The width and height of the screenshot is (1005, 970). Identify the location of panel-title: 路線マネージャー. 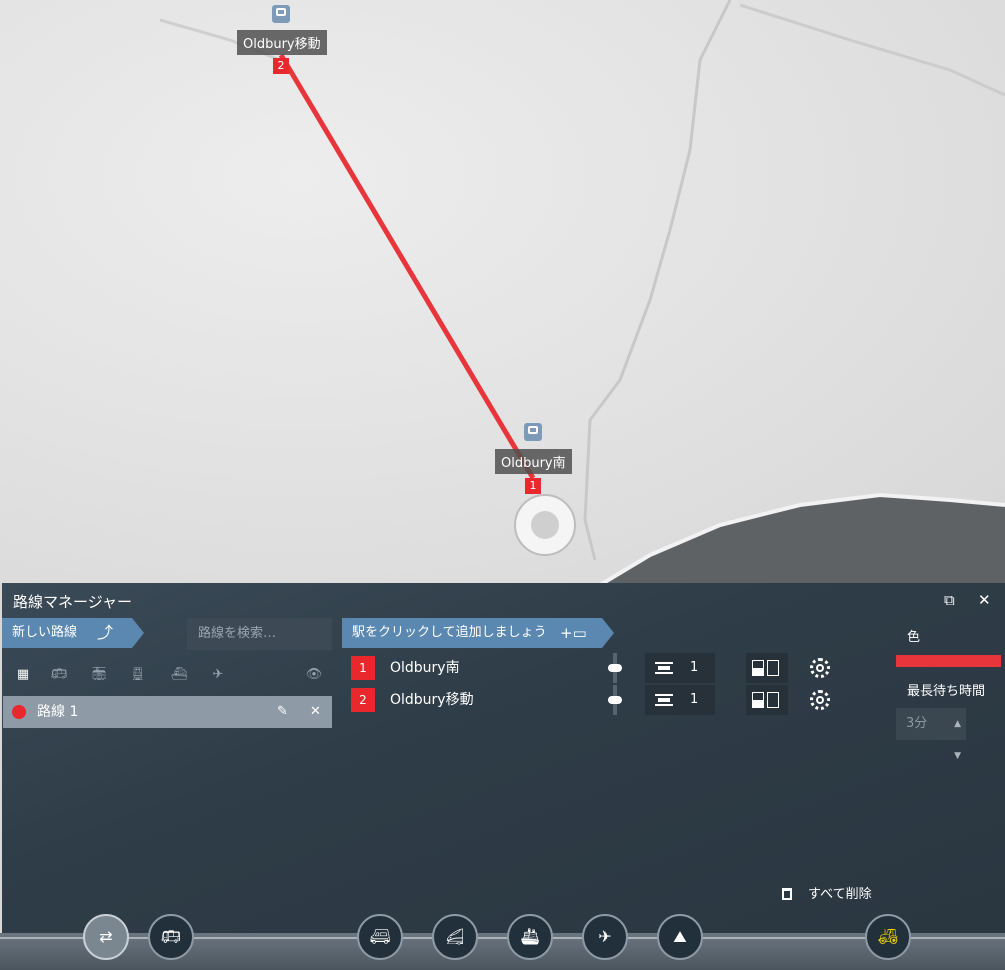
(72, 602).